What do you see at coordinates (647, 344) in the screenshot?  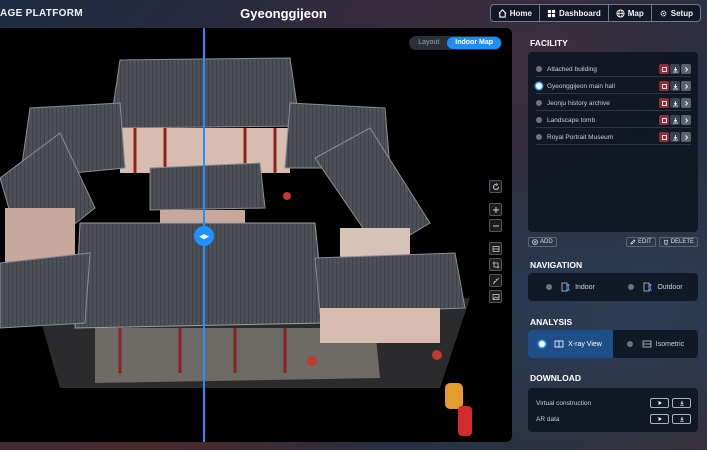 I see `isometric-icon` at bounding box center [647, 344].